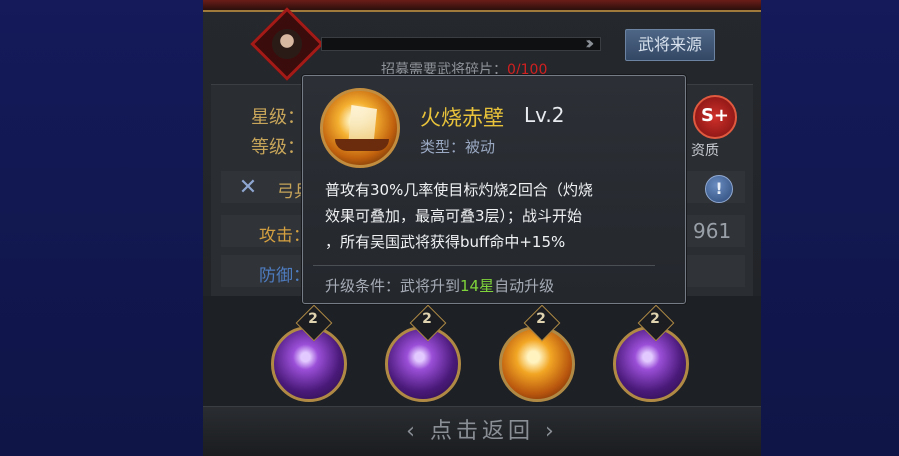 This screenshot has width=899, height=456. Describe the element at coordinates (705, 151) in the screenshot. I see `quality-label: 资质` at that location.